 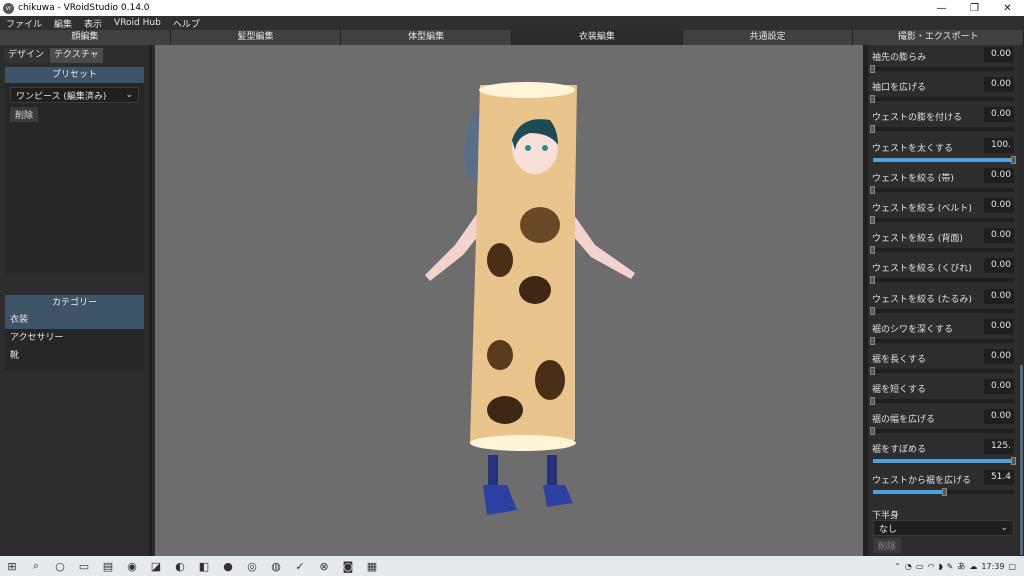 I want to click on preset-select: ワンピース (編集済み) ⌄, so click(x=74, y=95).